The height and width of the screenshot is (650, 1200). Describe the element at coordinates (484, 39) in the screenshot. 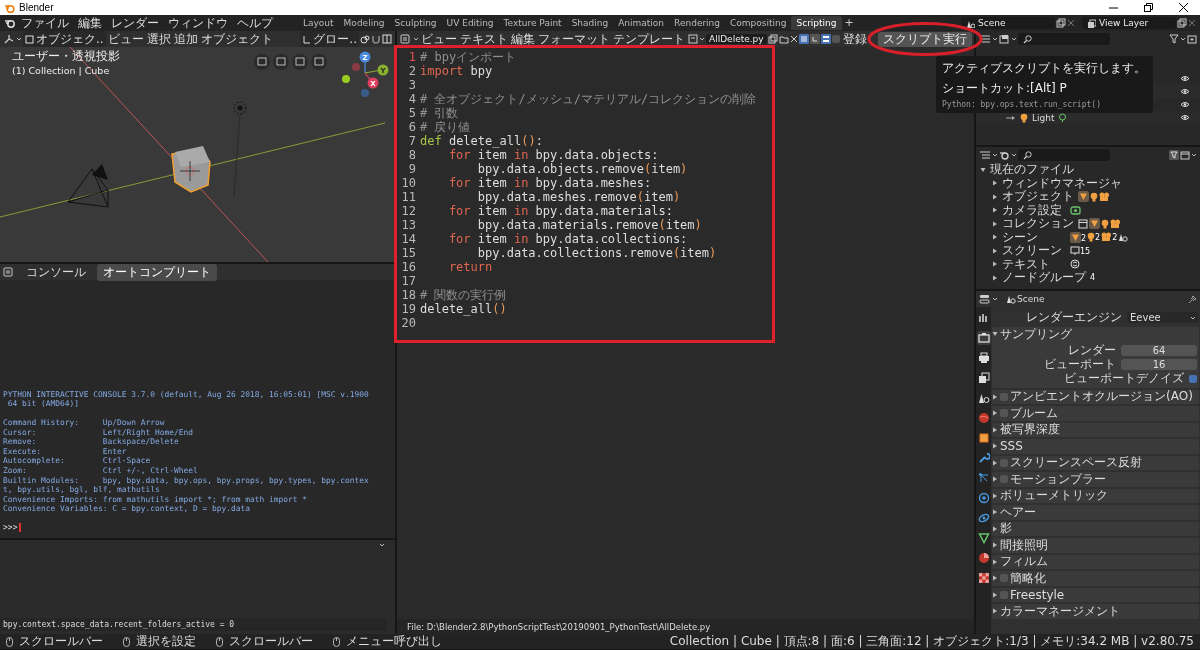

I see `menu-item: テキスト` at that location.